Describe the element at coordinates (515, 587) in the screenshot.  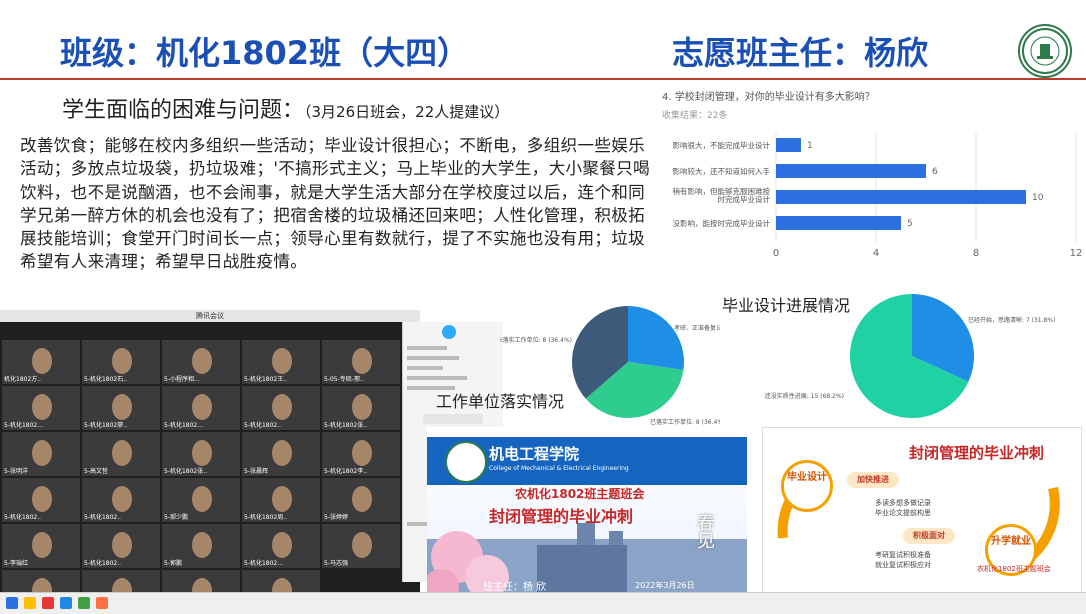
I see `cover-teacher: 班主任：杨 欣` at that location.